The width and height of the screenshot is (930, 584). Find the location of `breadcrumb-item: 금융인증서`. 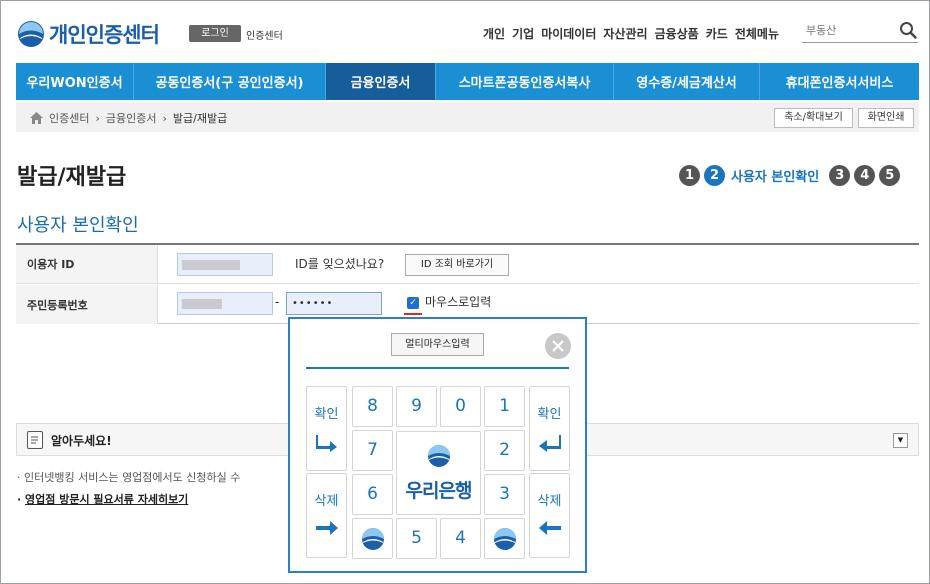

breadcrumb-item: 금융인증서 is located at coordinates (131, 118).